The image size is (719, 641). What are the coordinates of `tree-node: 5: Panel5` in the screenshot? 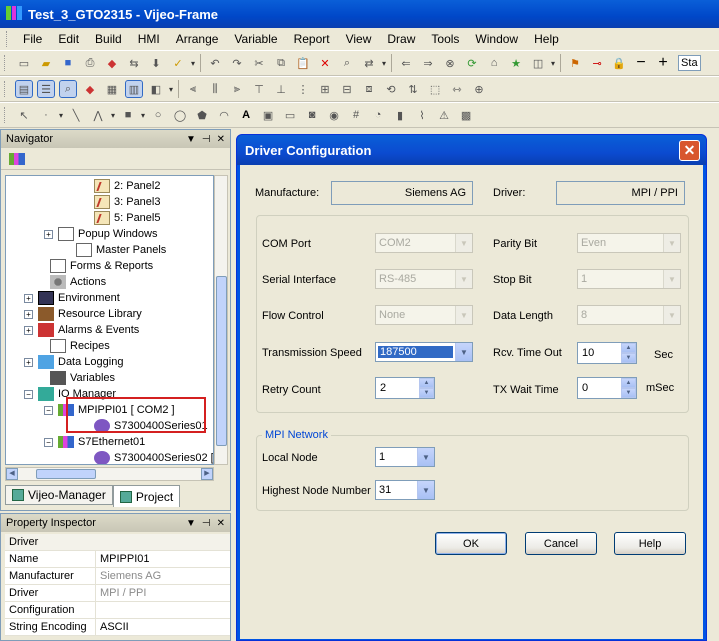 It's located at (127, 218).